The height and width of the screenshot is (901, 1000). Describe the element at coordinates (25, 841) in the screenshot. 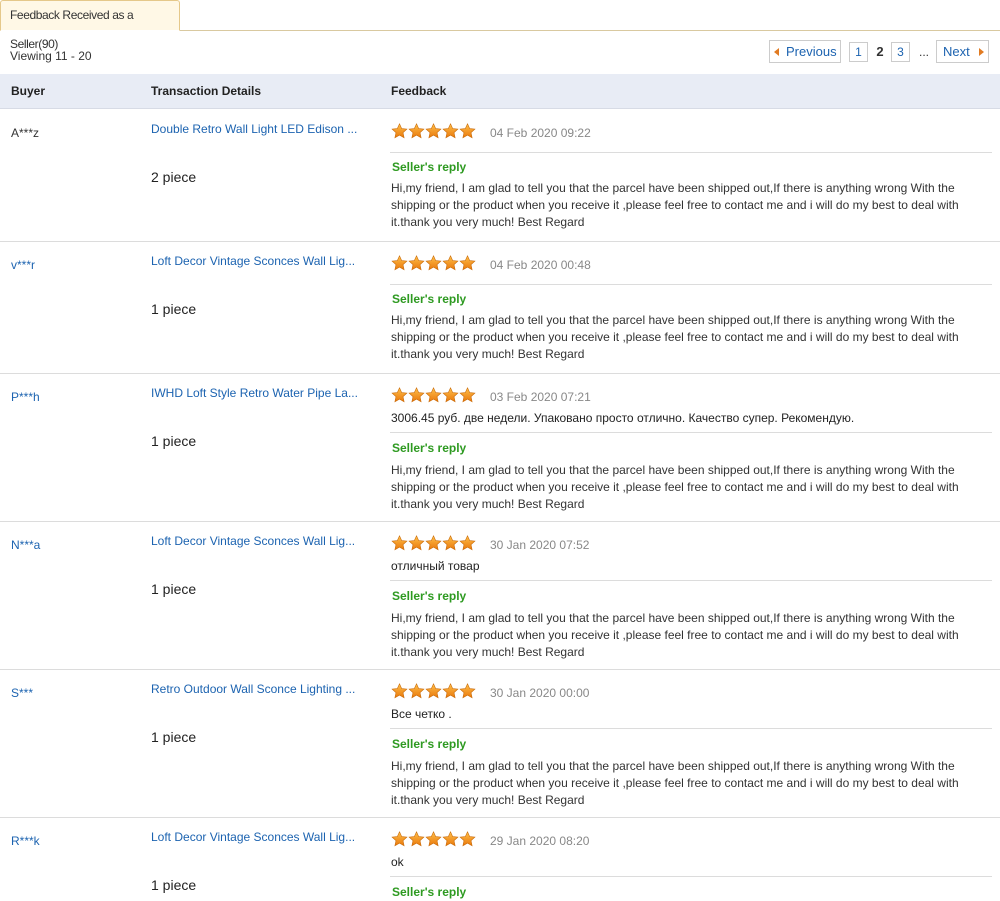

I see `buyer-name: R***k` at that location.